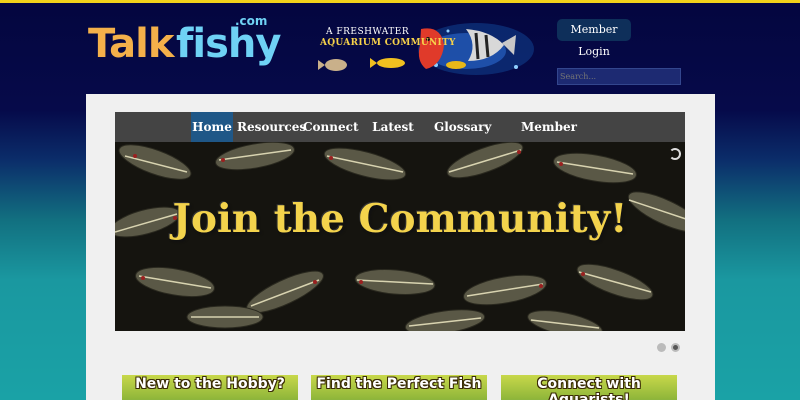 This screenshot has height=400, width=800. What do you see at coordinates (462, 127) in the screenshot?
I see `nav-item-glossary: Glossary` at bounding box center [462, 127].